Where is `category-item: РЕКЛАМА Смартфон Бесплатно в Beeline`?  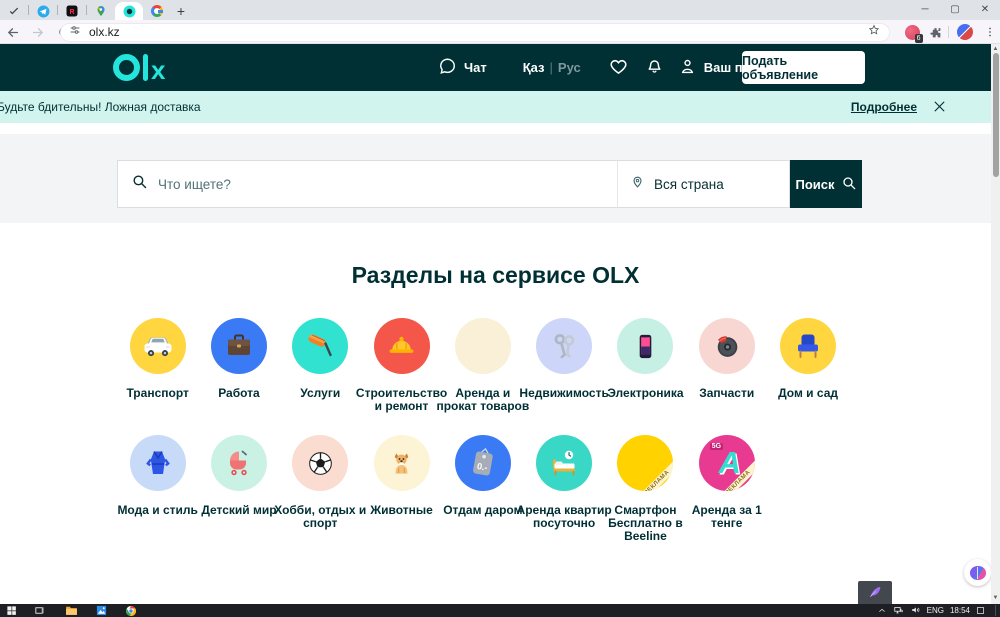
category-item: РЕКЛАМА Смартфон Бесплатно в Beeline is located at coordinates (645, 489).